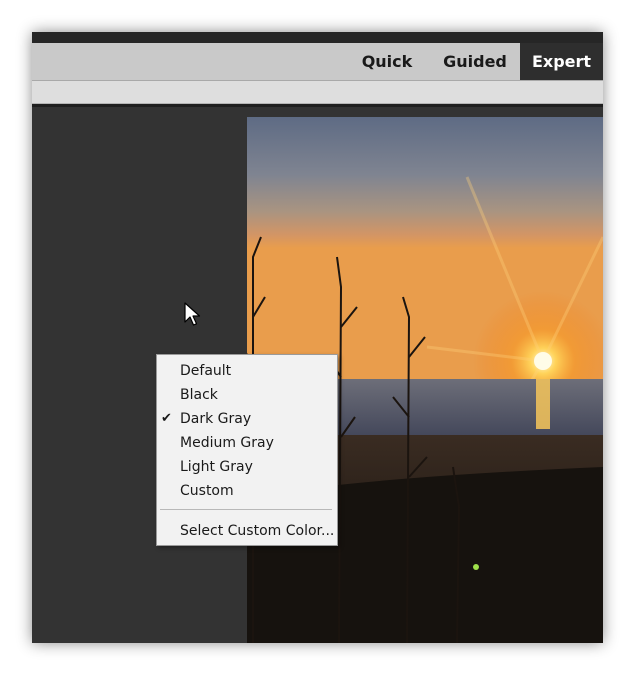  What do you see at coordinates (192, 314) in the screenshot?
I see `mouse-pointer-icon` at bounding box center [192, 314].